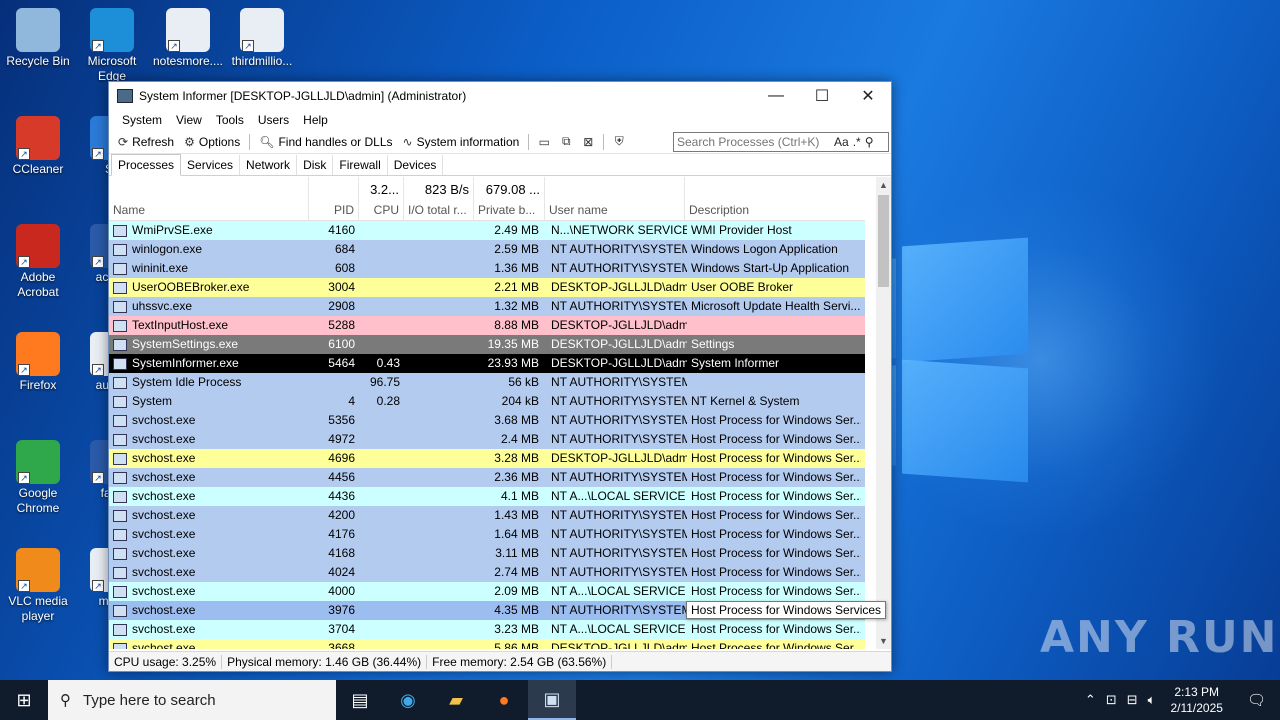 This screenshot has height=720, width=1280. Describe the element at coordinates (588, 142) in the screenshot. I see `kill-window-icon: ⊠` at that location.